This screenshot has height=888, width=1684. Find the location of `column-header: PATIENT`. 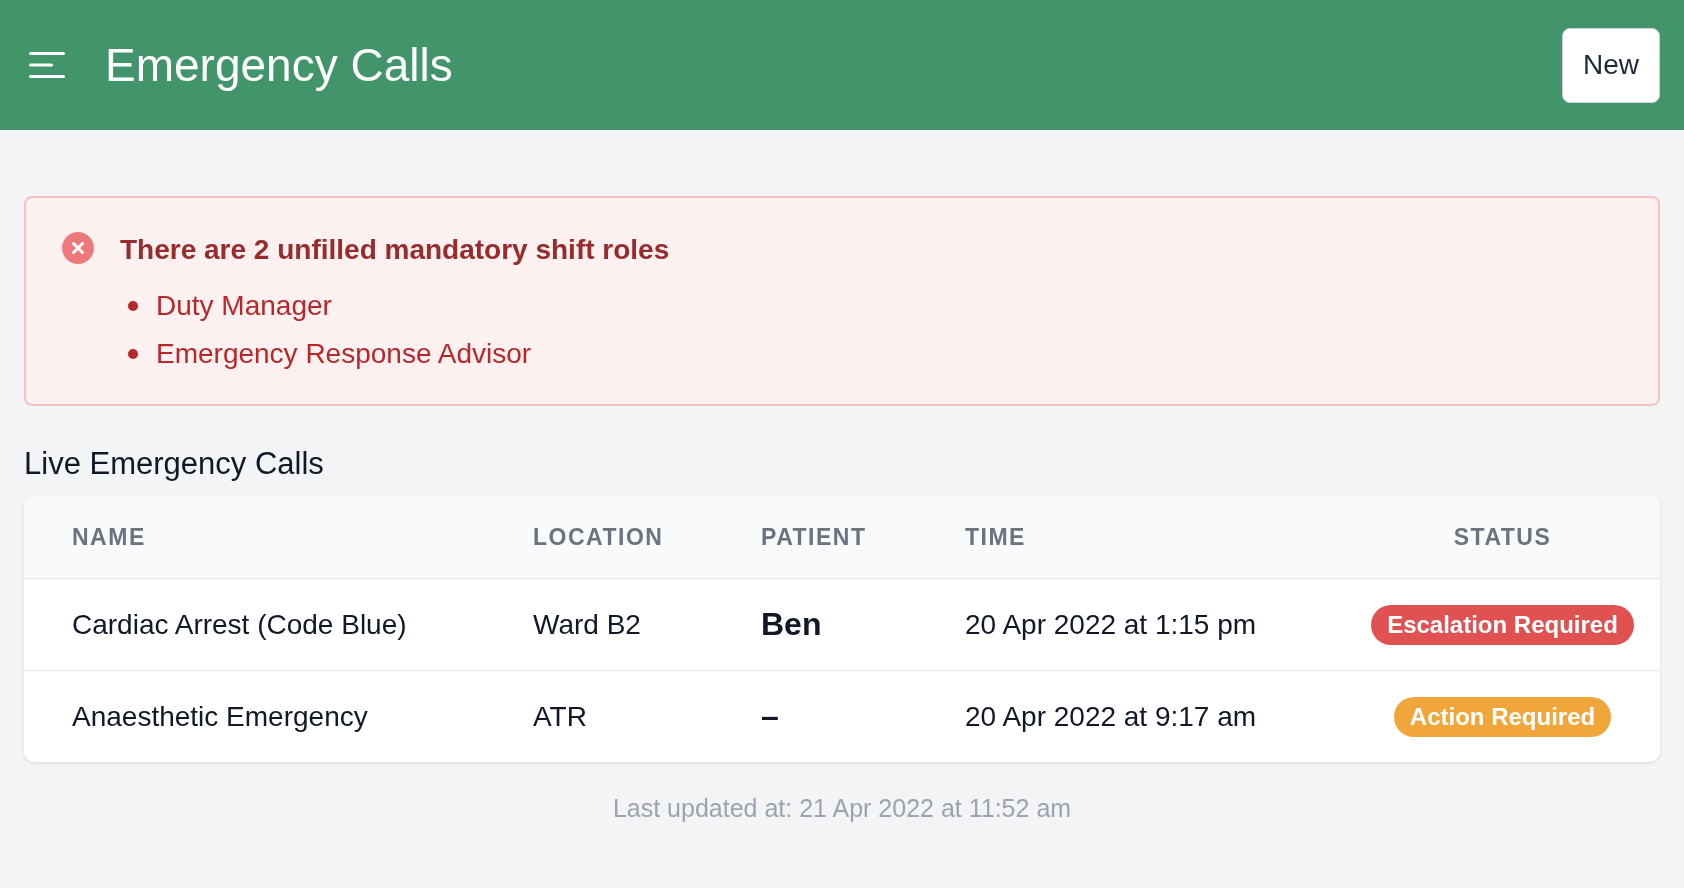

column-header: PATIENT is located at coordinates (814, 537).